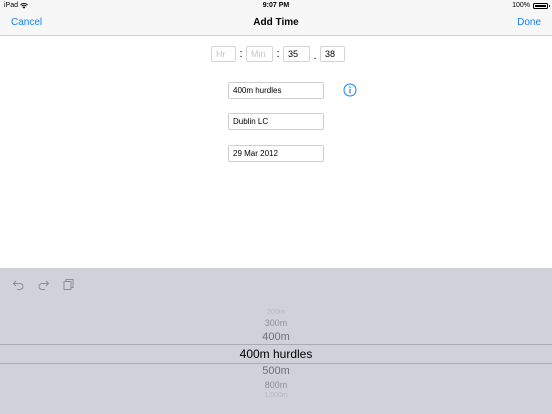 This screenshot has height=414, width=552. What do you see at coordinates (276, 312) in the screenshot?
I see `picker-item: 200m` at bounding box center [276, 312].